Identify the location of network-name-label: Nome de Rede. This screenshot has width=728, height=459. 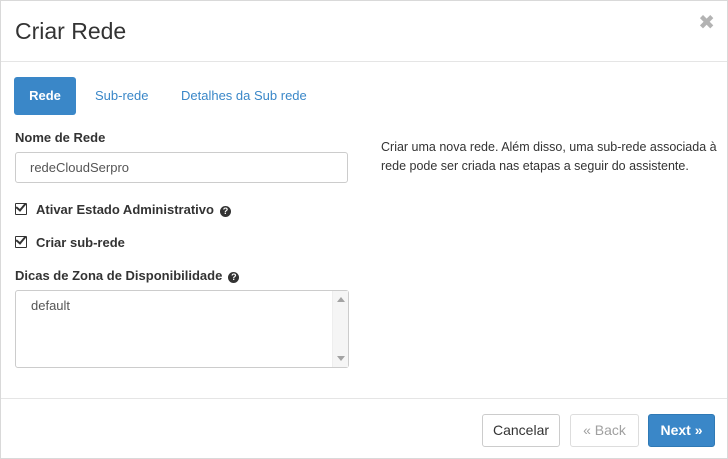
(60, 137).